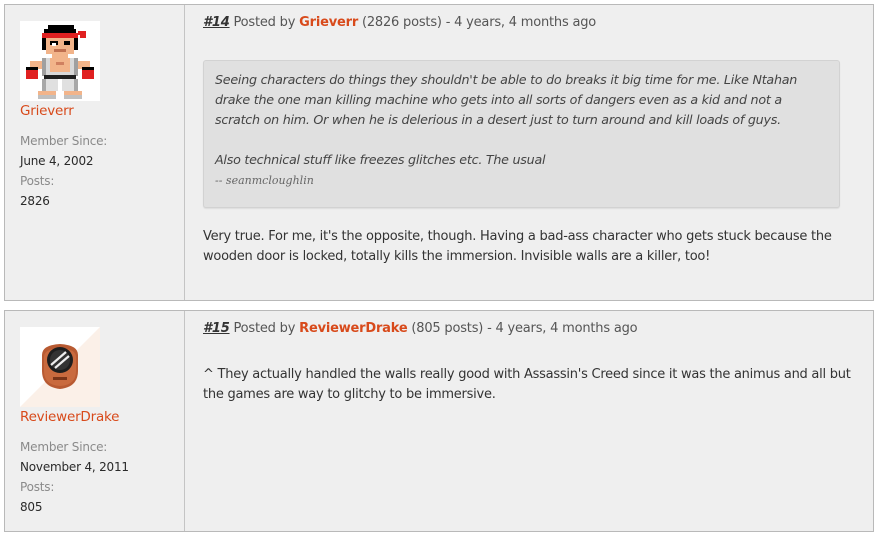  What do you see at coordinates (353, 328) in the screenshot?
I see `post-author-link: ReviewerDrake` at bounding box center [353, 328].